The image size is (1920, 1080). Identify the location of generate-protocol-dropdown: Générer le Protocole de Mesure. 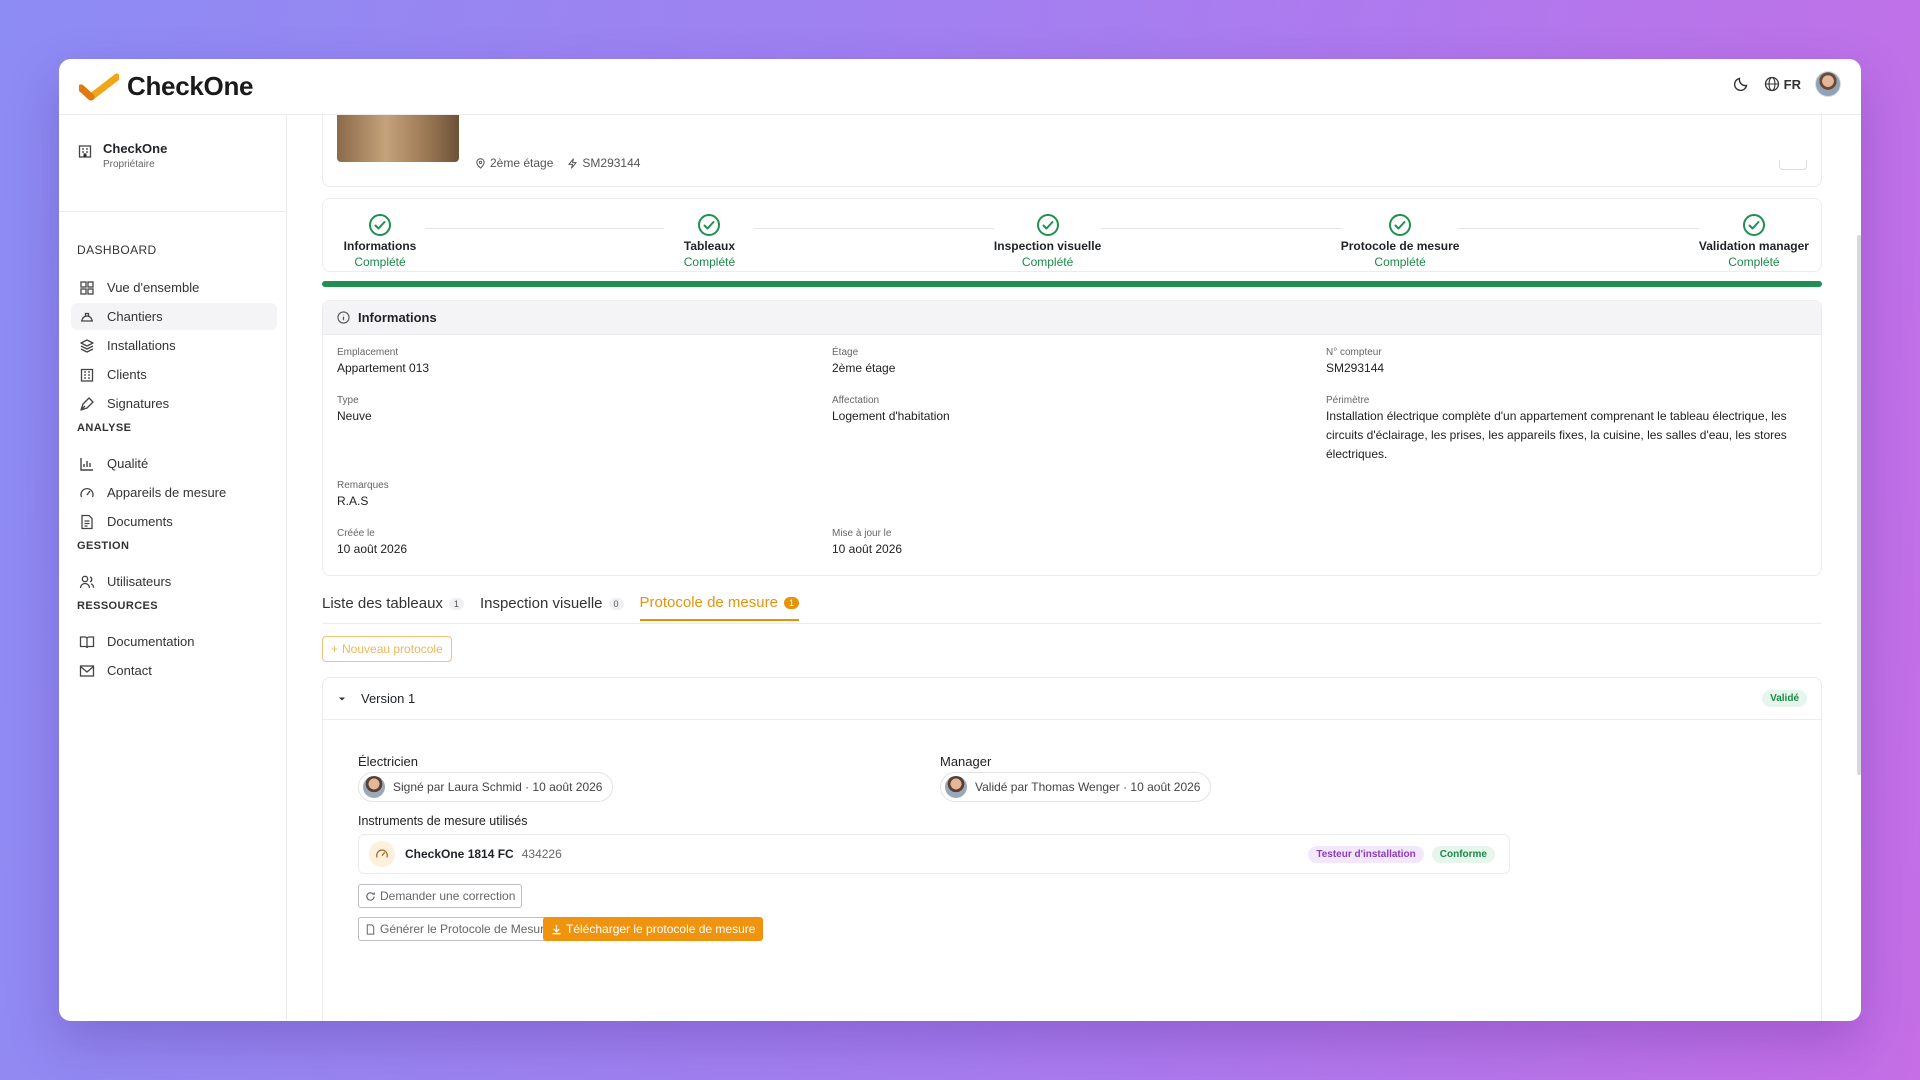
(464, 929).